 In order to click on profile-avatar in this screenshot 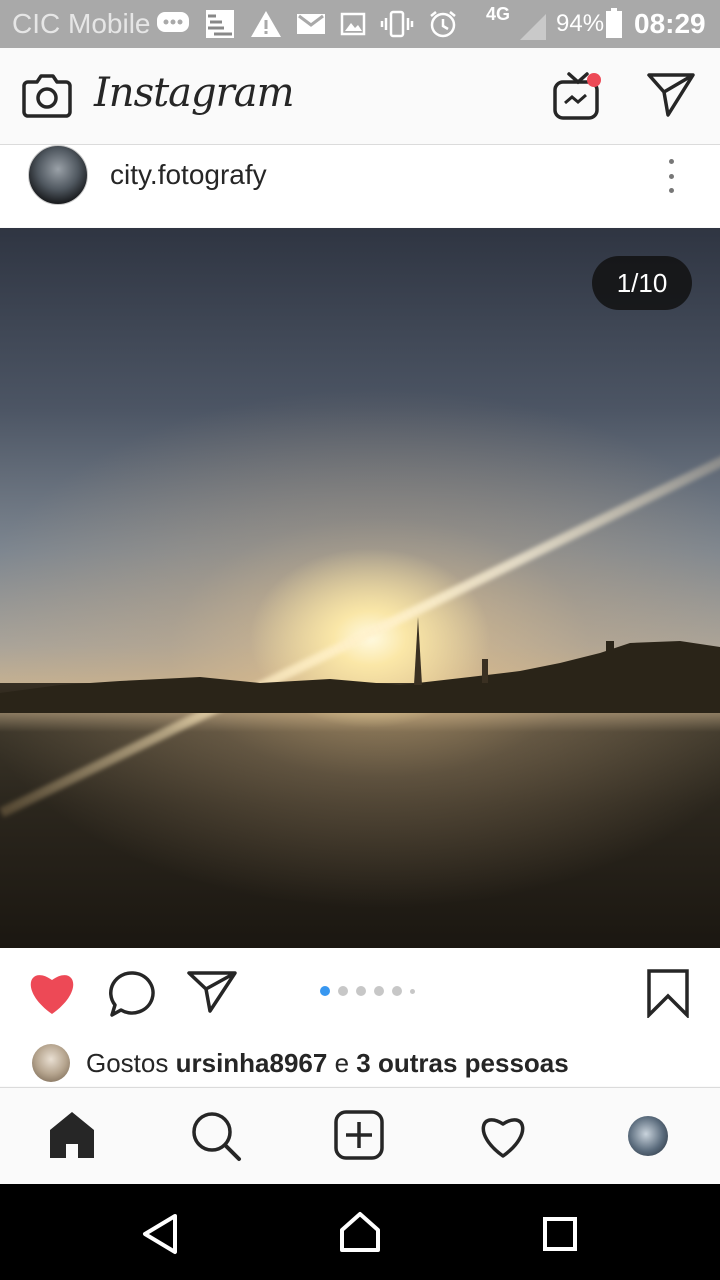, I will do `click(648, 1136)`.